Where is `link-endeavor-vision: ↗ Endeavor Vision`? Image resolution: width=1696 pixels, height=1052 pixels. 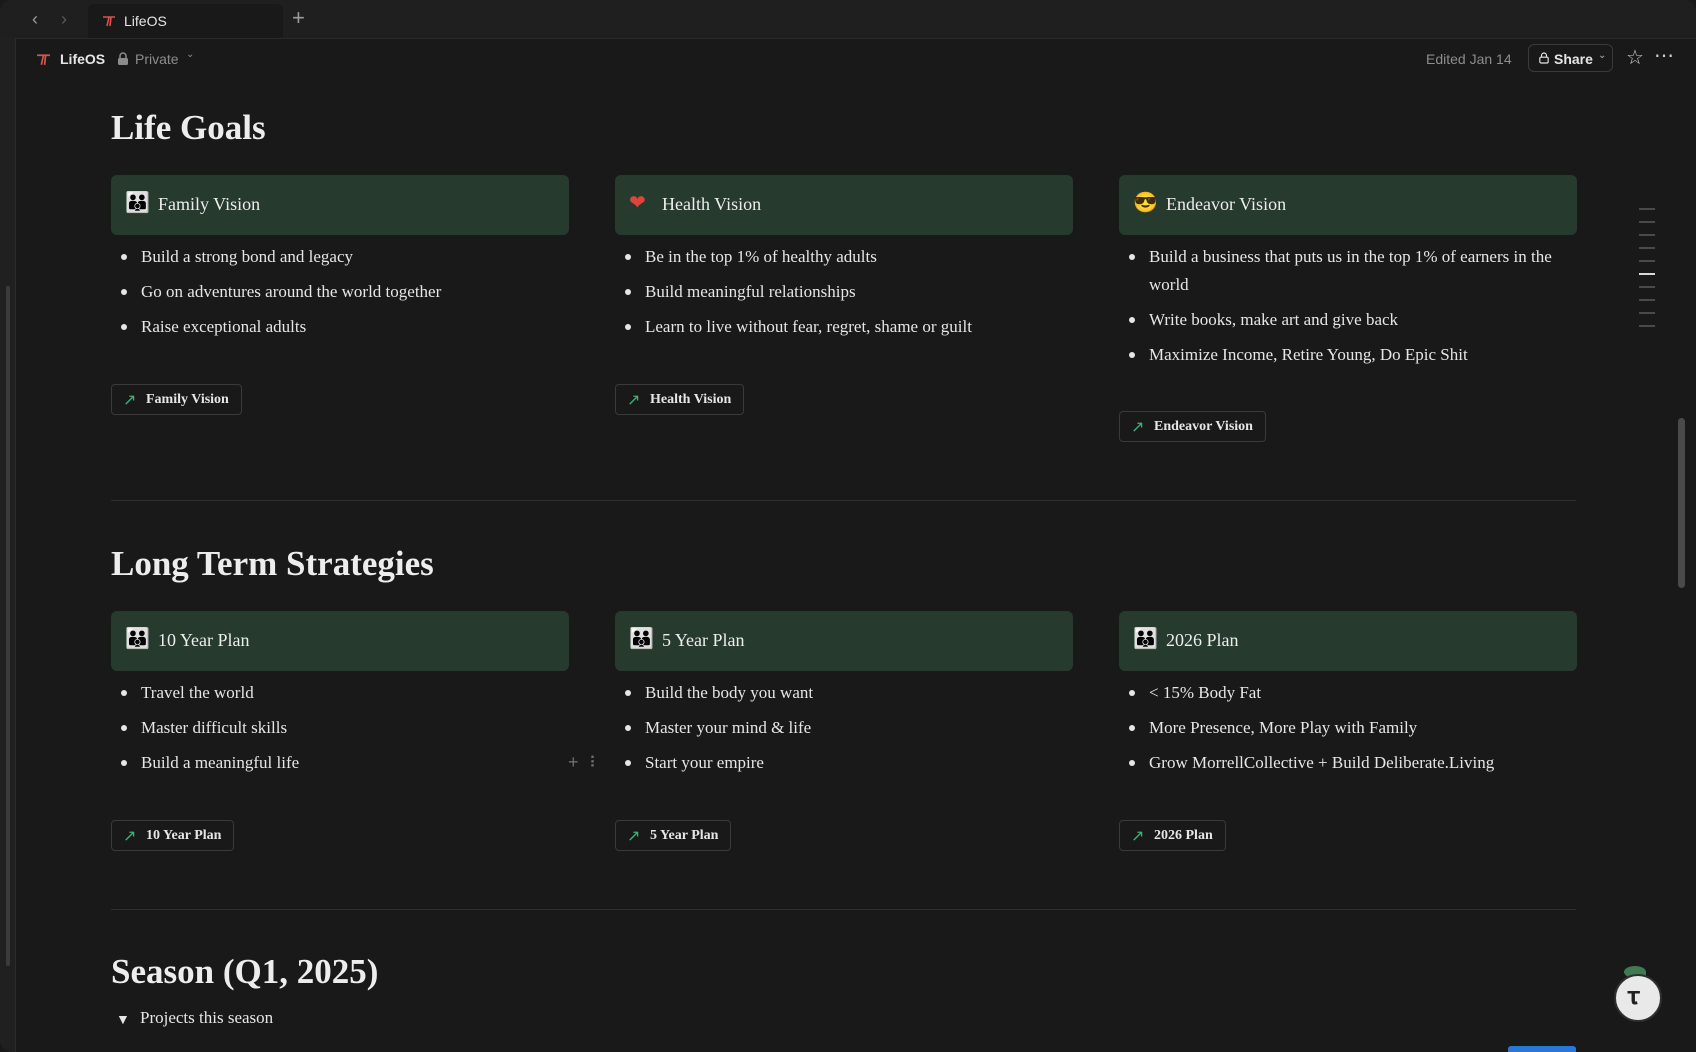 link-endeavor-vision: ↗ Endeavor Vision is located at coordinates (1192, 426).